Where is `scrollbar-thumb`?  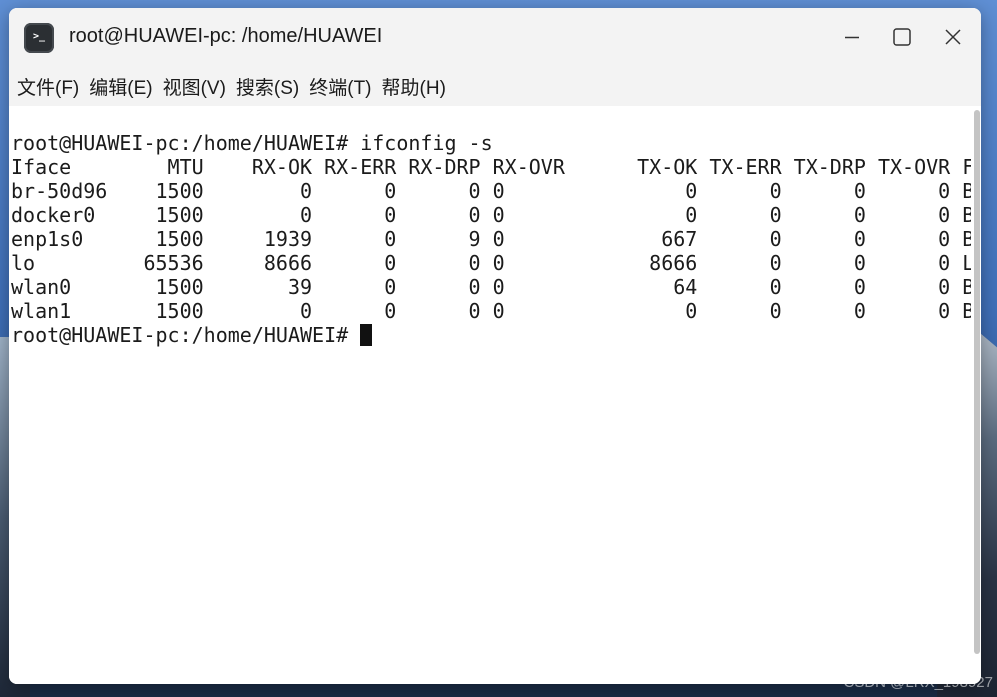
scrollbar-thumb is located at coordinates (977, 382).